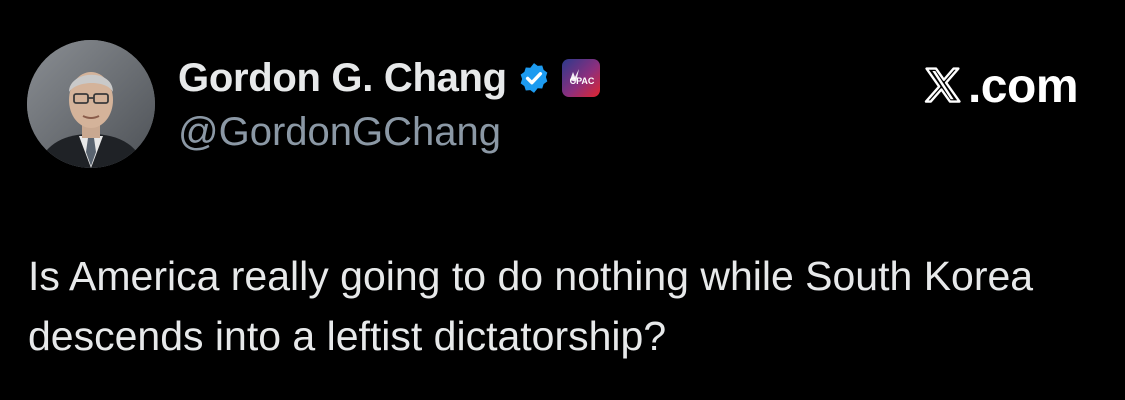 The height and width of the screenshot is (400, 1125). I want to click on cpac-badge-icon: CPAC, so click(581, 78).